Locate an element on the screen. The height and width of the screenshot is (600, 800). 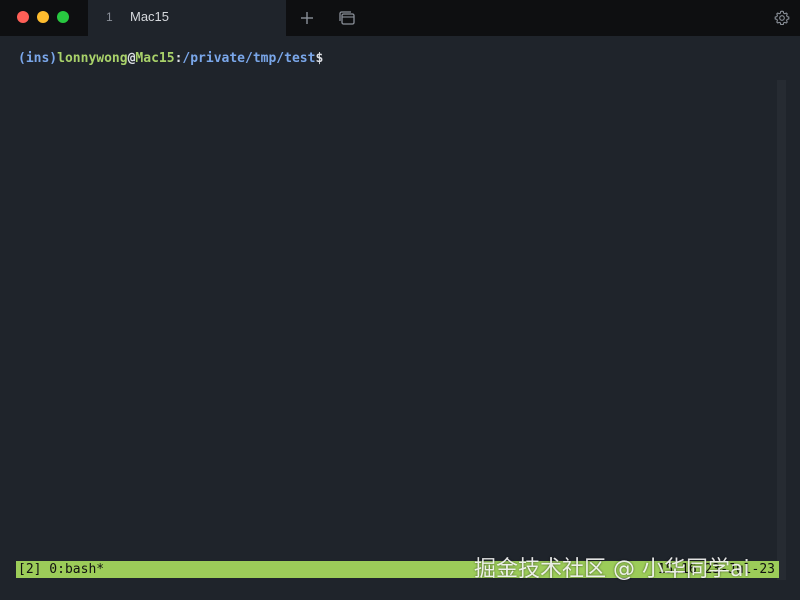
minimize-traffic-light-icon is located at coordinates (43, 17).